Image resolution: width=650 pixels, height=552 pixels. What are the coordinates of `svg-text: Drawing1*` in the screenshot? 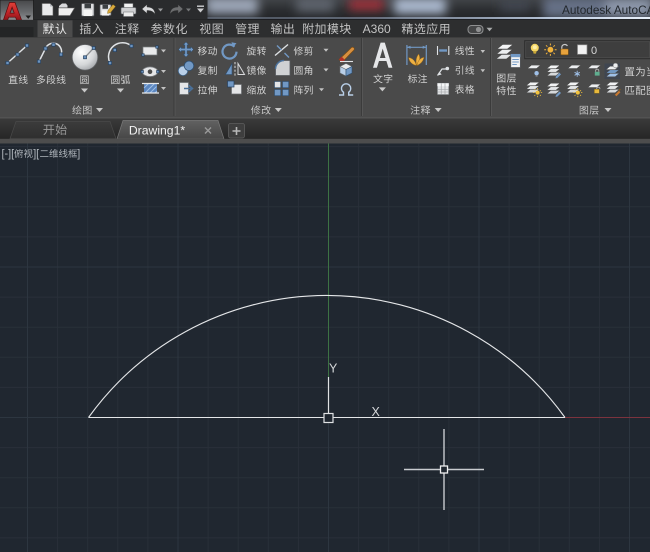 It's located at (157, 131).